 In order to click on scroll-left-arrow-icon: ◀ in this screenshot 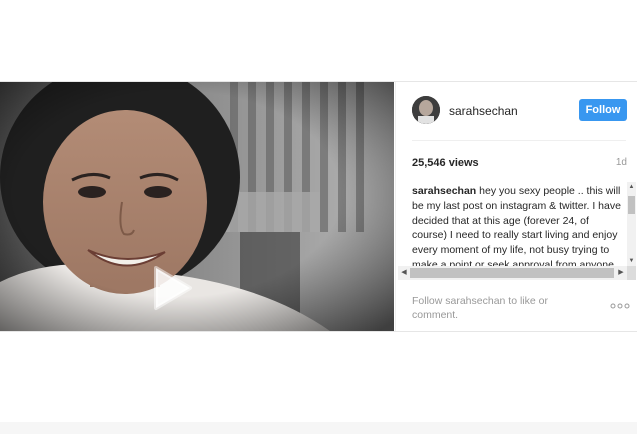, I will do `click(404, 273)`.